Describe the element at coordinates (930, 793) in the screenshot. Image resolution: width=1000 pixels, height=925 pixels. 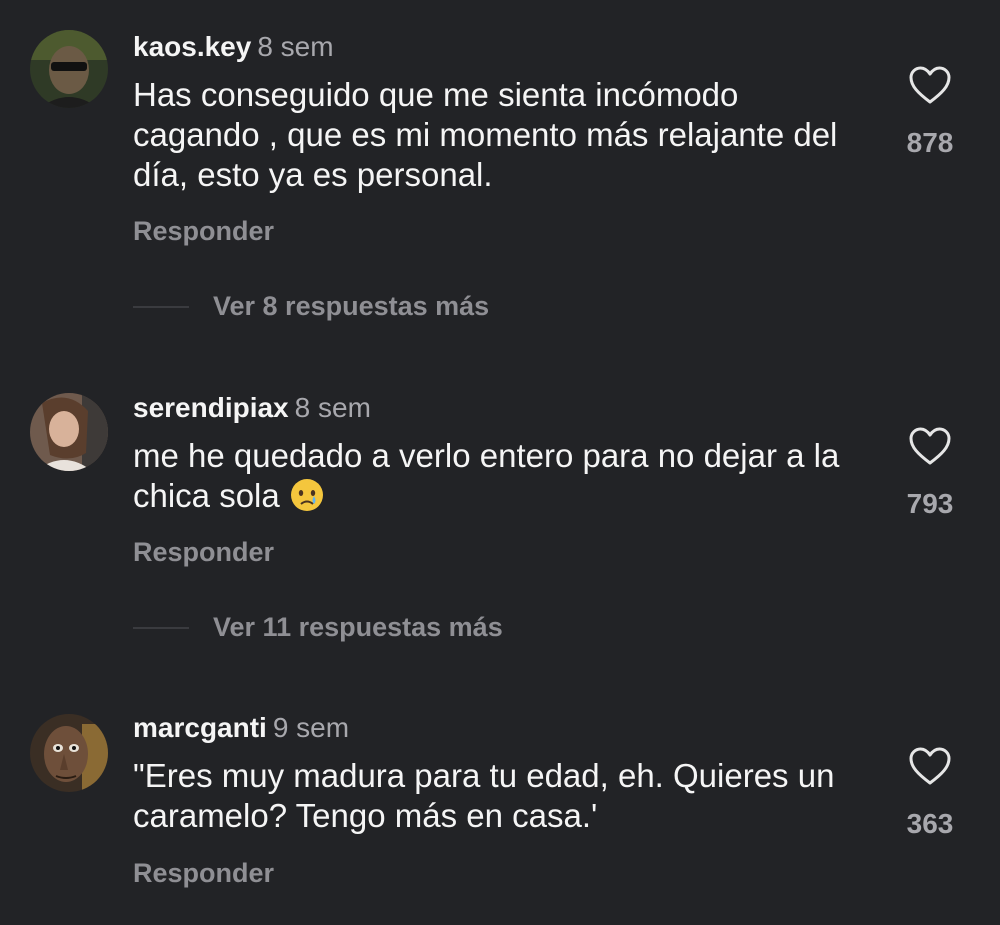
I see `like-control: 363` at that location.